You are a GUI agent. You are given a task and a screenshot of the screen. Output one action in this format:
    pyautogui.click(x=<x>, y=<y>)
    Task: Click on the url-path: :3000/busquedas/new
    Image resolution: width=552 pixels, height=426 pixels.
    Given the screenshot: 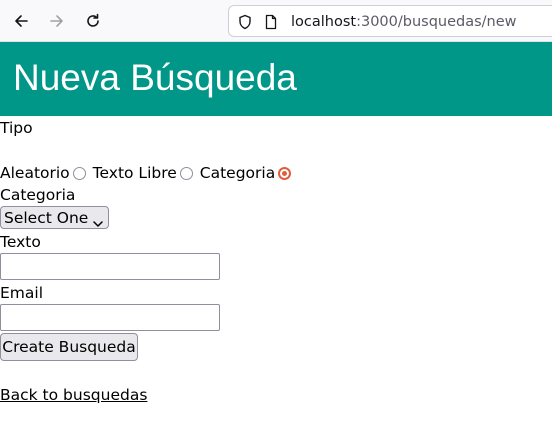 What is the action you would take?
    pyautogui.click(x=436, y=22)
    